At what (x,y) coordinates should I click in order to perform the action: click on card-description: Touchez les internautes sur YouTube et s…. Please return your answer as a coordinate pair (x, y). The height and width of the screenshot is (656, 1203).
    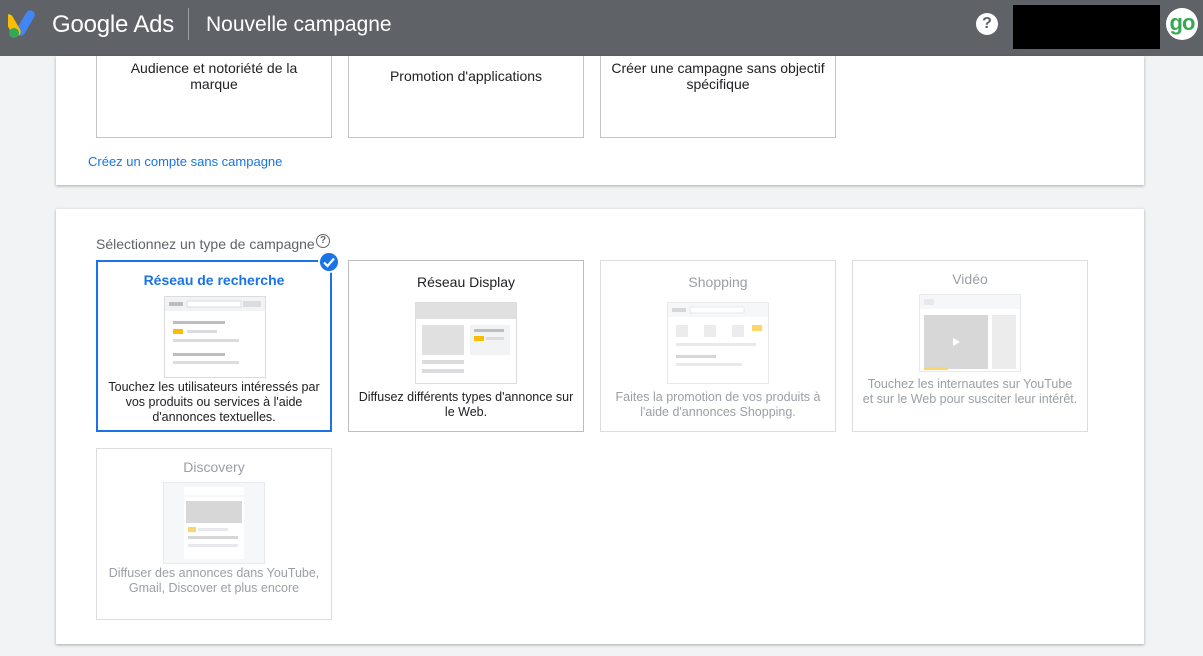
    Looking at the image, I should click on (970, 391).